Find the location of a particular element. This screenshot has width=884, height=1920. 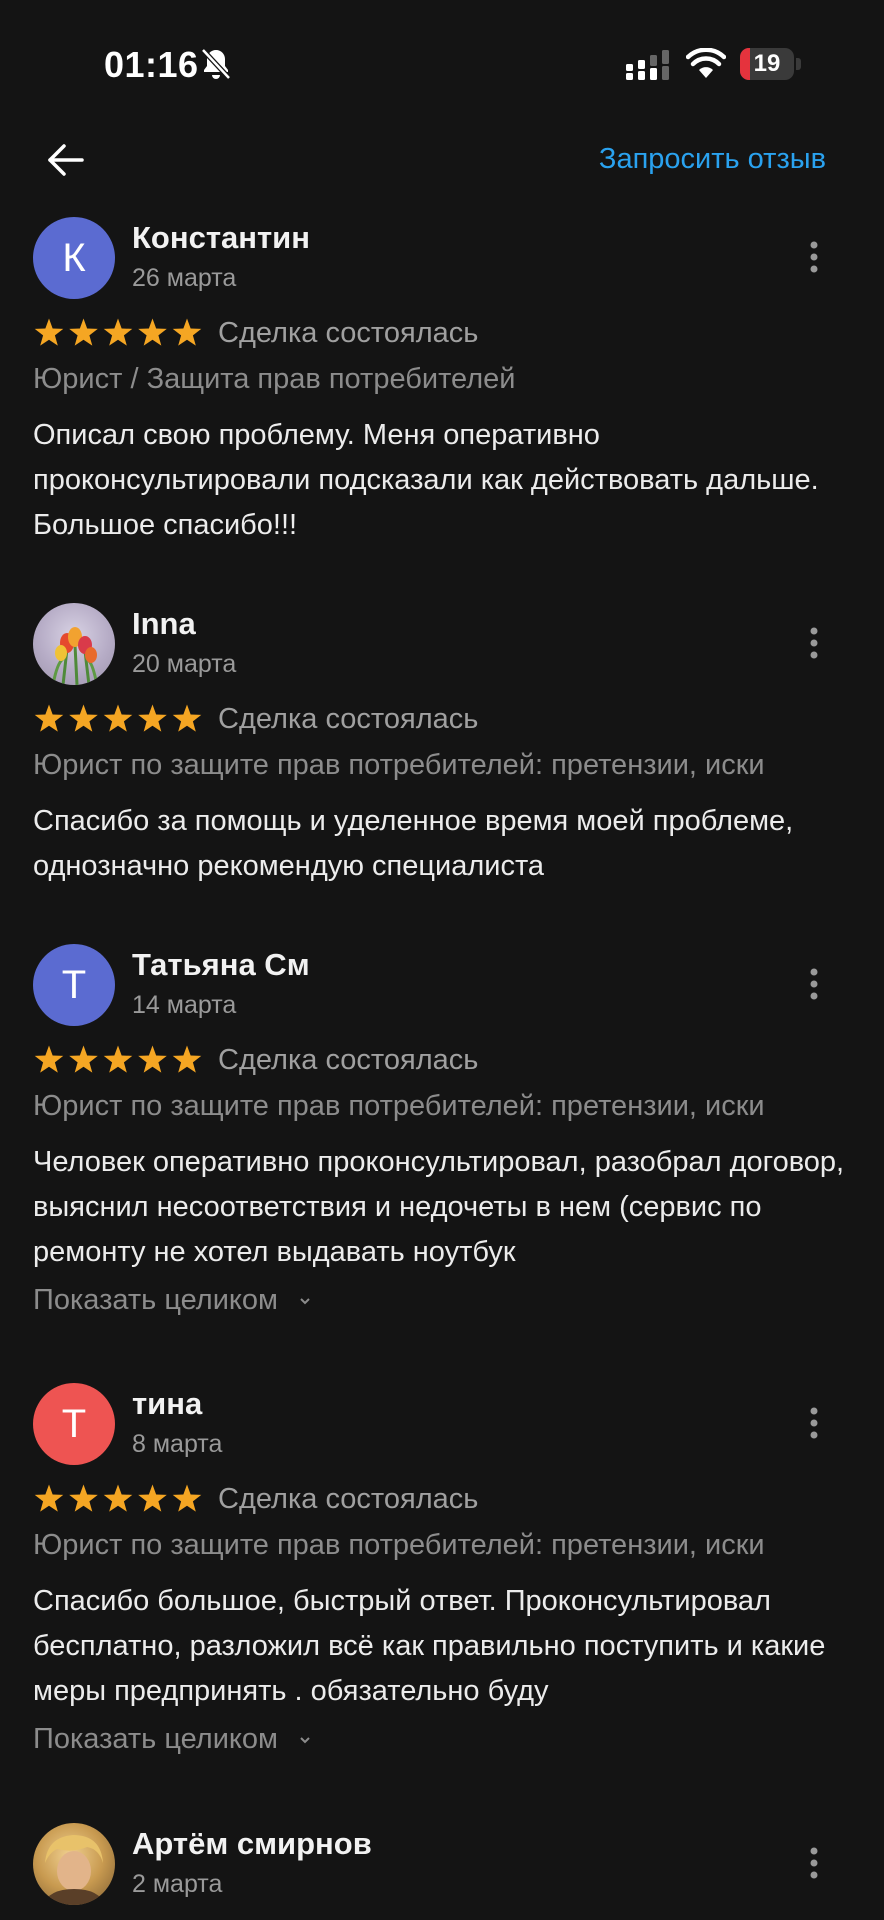

portrait-avatar-image is located at coordinates (74, 1870).